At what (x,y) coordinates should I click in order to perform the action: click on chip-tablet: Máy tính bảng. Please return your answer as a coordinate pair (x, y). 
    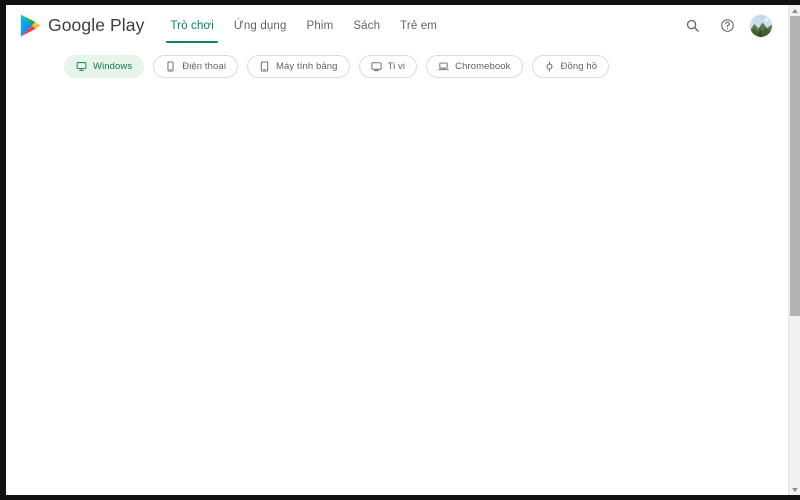
    Looking at the image, I should click on (298, 66).